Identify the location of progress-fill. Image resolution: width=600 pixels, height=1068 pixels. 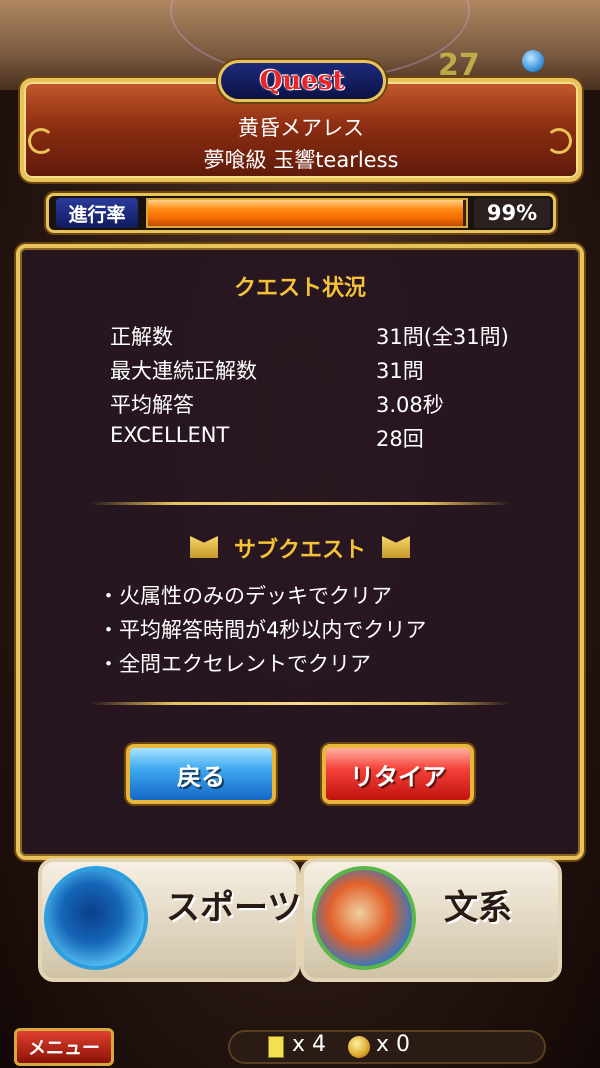
(305, 213).